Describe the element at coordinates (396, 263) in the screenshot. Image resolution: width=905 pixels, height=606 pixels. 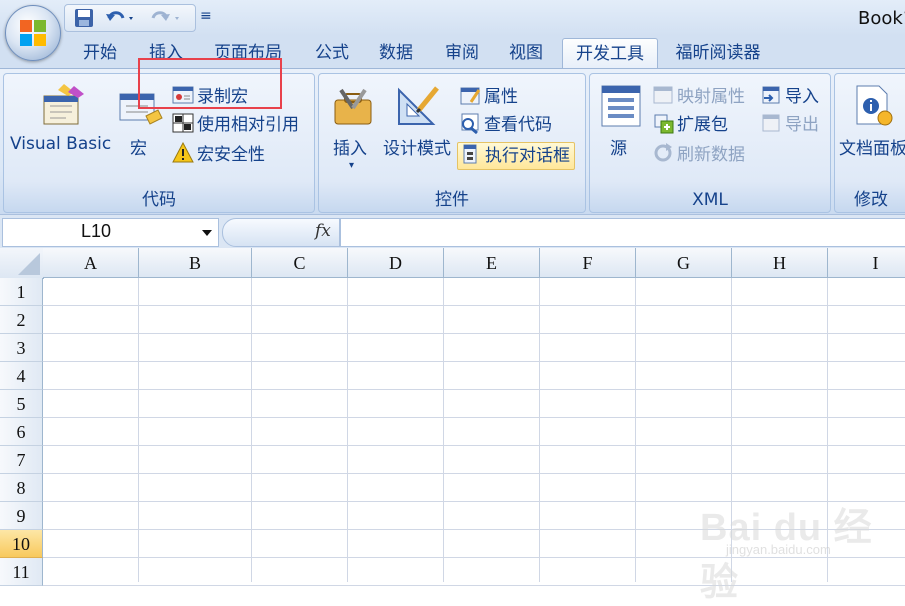
I see `column-header: D` at that location.